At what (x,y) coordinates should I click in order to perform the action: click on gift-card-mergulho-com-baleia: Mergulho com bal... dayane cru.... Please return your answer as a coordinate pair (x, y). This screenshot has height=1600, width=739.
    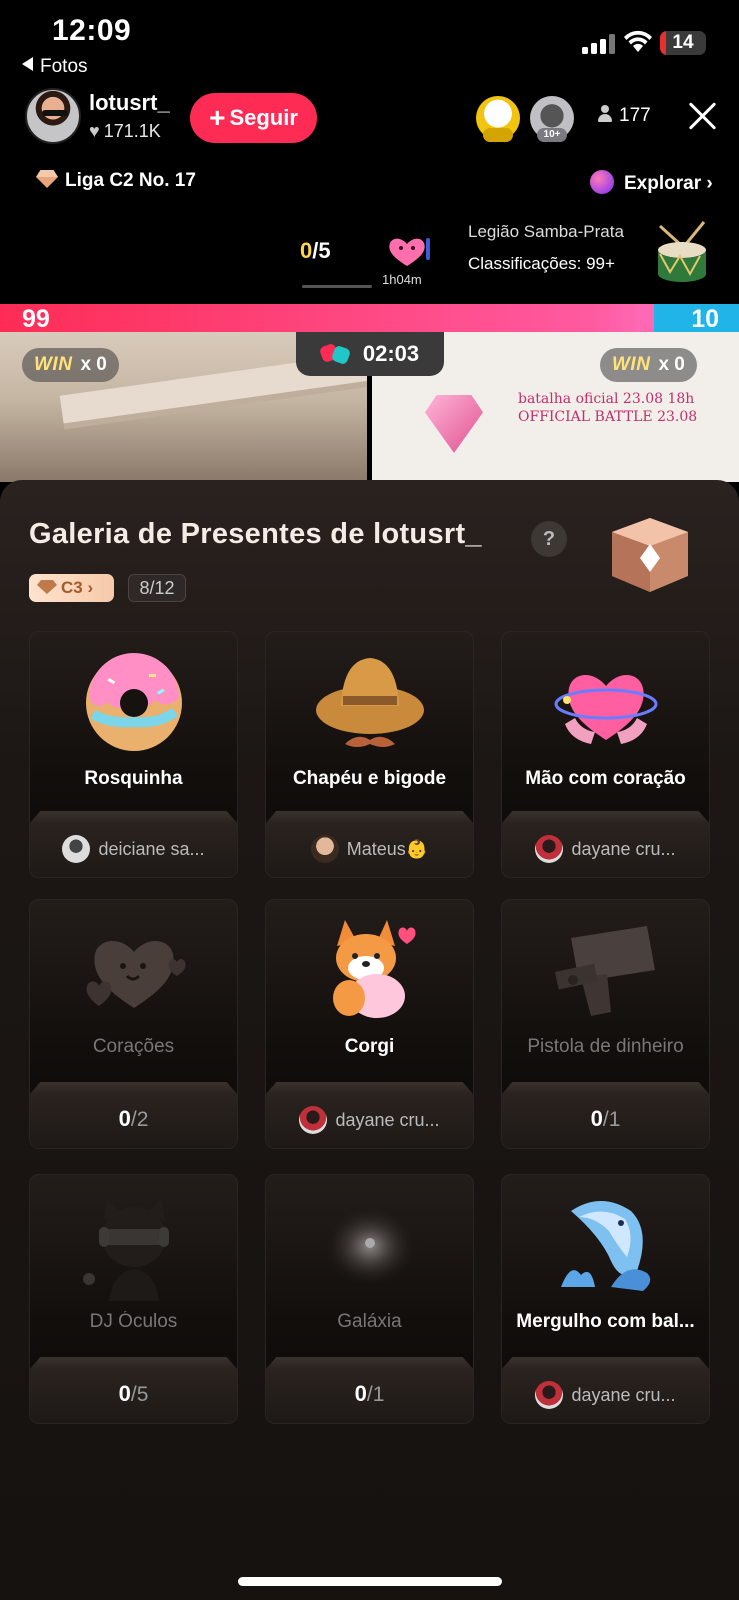
    Looking at the image, I should click on (605, 1299).